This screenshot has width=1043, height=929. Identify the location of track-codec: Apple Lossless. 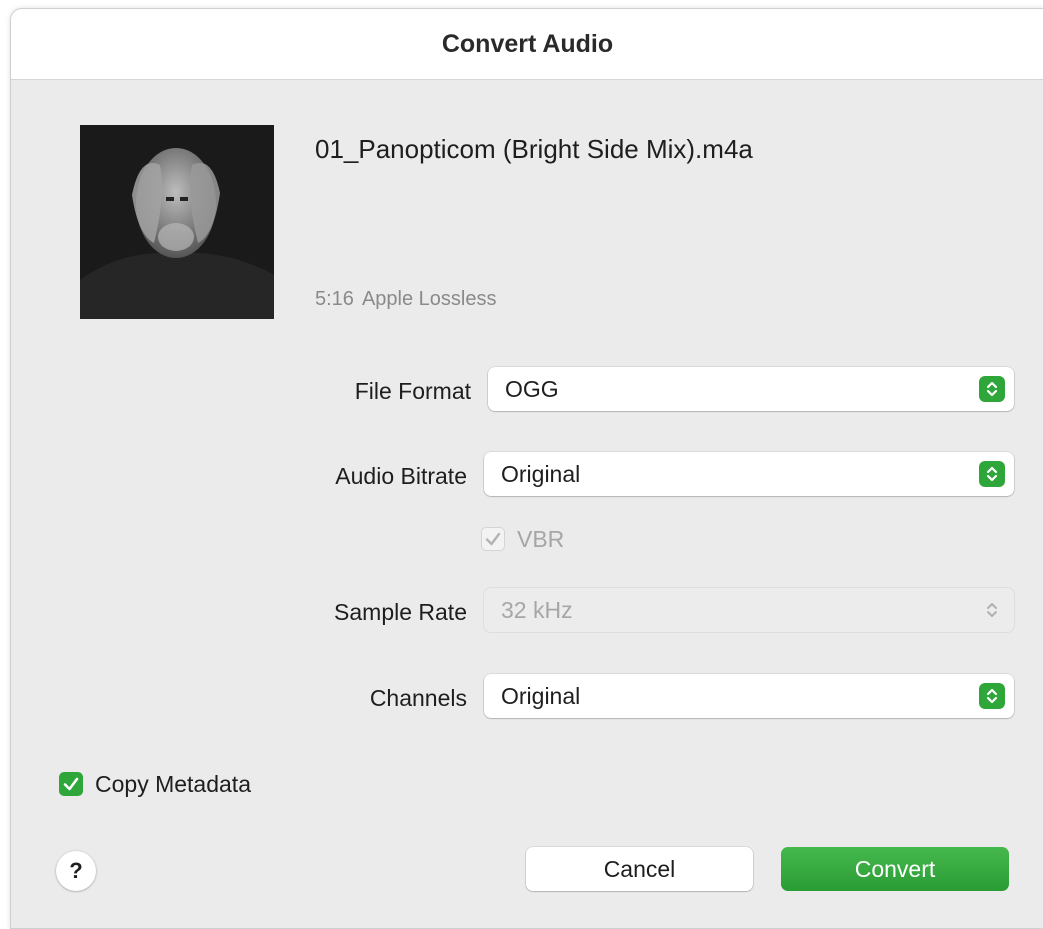
(429, 299).